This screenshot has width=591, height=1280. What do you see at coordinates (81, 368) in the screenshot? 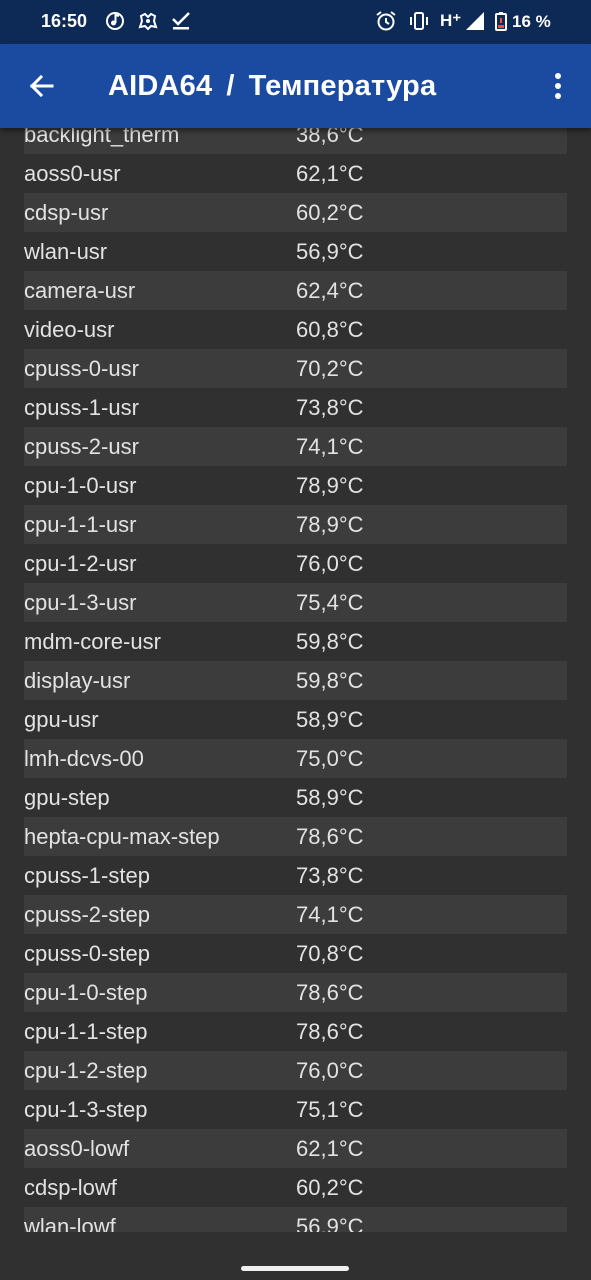
I see `sensor-name: cpuss-0-usr` at bounding box center [81, 368].